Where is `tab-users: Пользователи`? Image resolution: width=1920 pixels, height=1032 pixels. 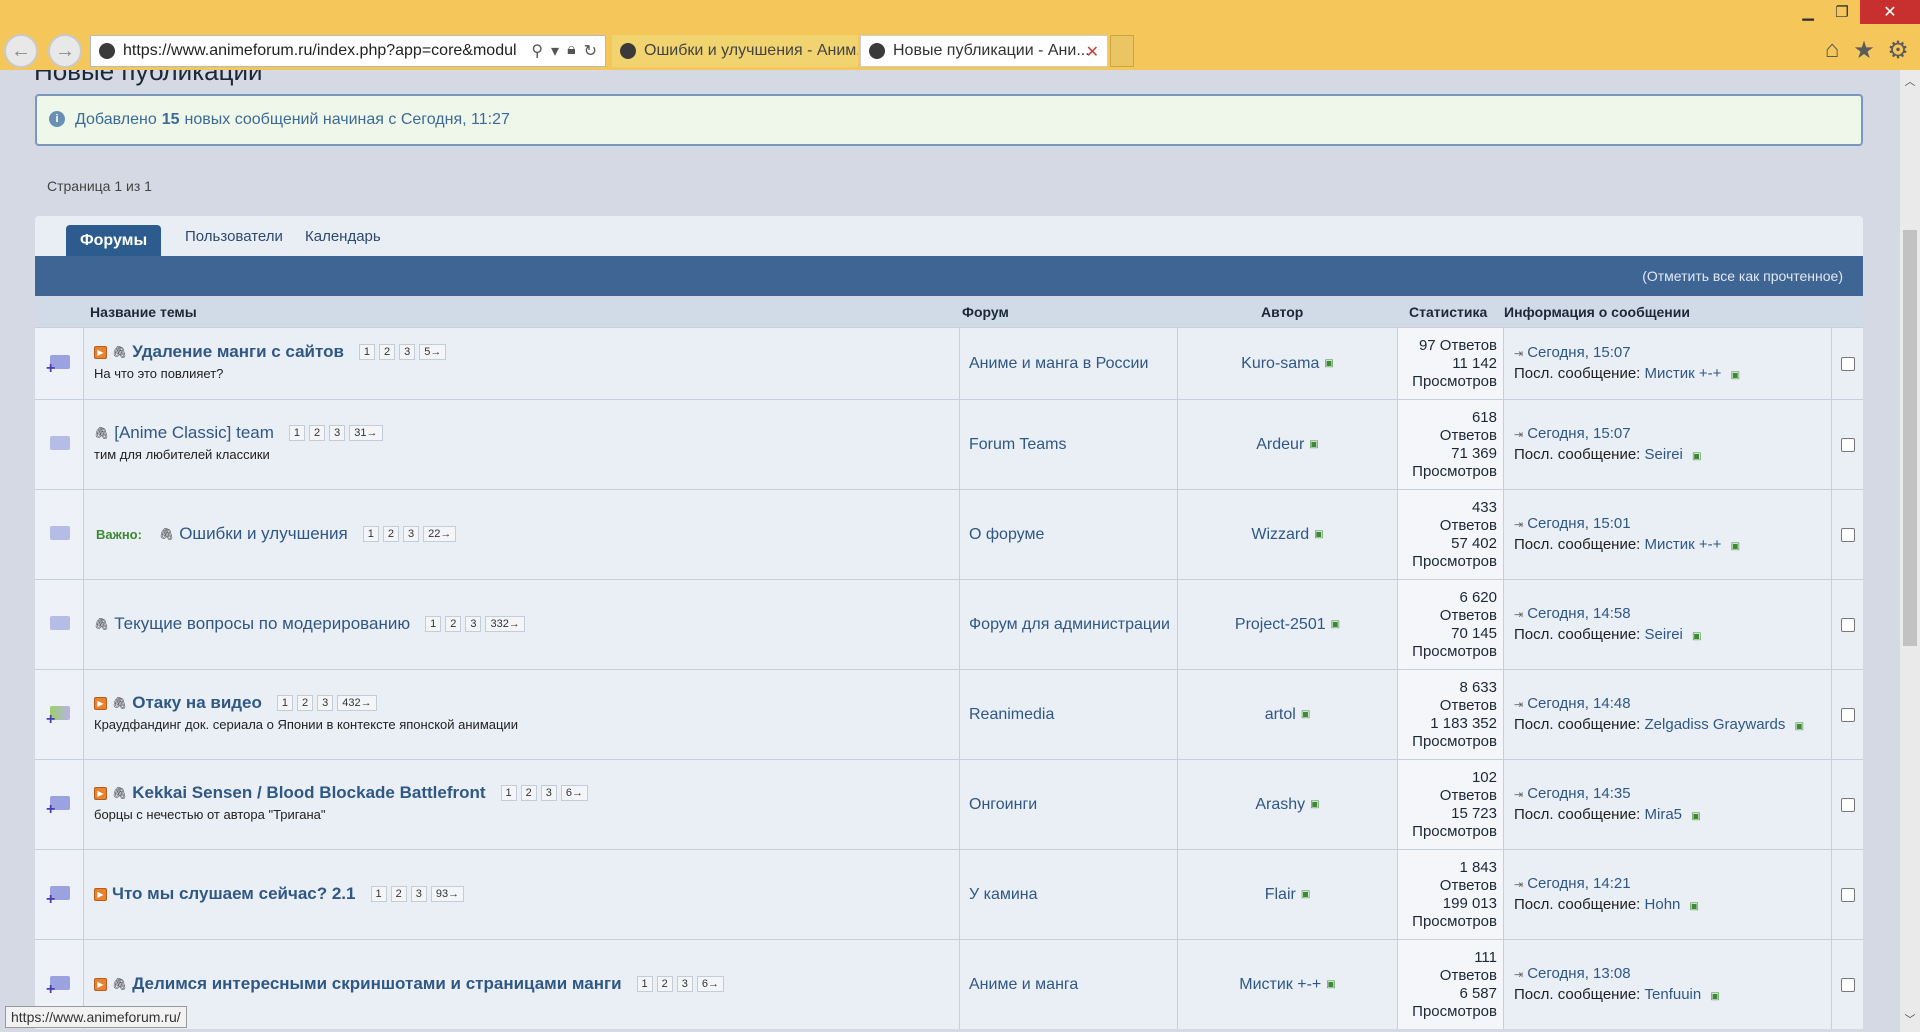 tab-users: Пользователи is located at coordinates (234, 236).